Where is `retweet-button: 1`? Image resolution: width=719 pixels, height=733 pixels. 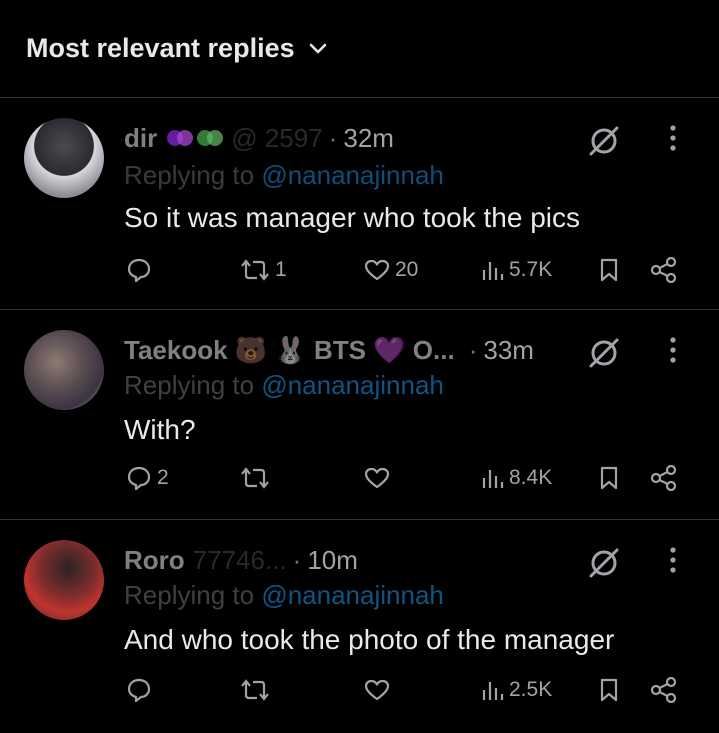
retweet-button: 1 is located at coordinates (263, 270).